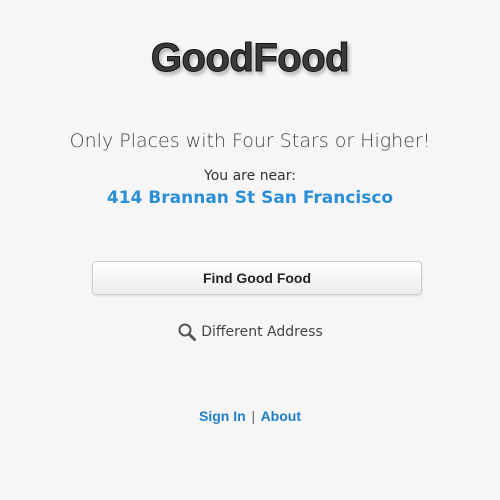 This screenshot has height=500, width=500. What do you see at coordinates (250, 416) in the screenshot?
I see `footer-links: Sign In | About` at bounding box center [250, 416].